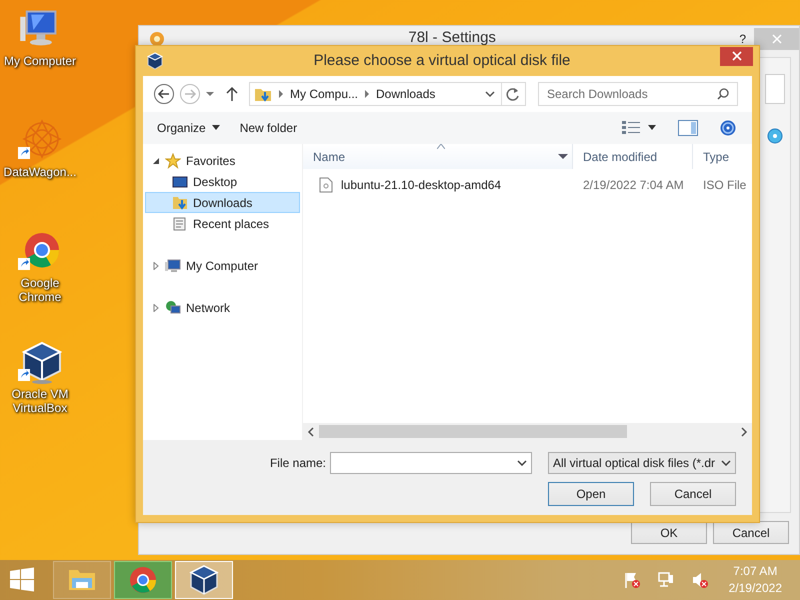 The height and width of the screenshot is (600, 800). Describe the element at coordinates (40, 363) in the screenshot. I see `cube-shortcut-icon` at that location.